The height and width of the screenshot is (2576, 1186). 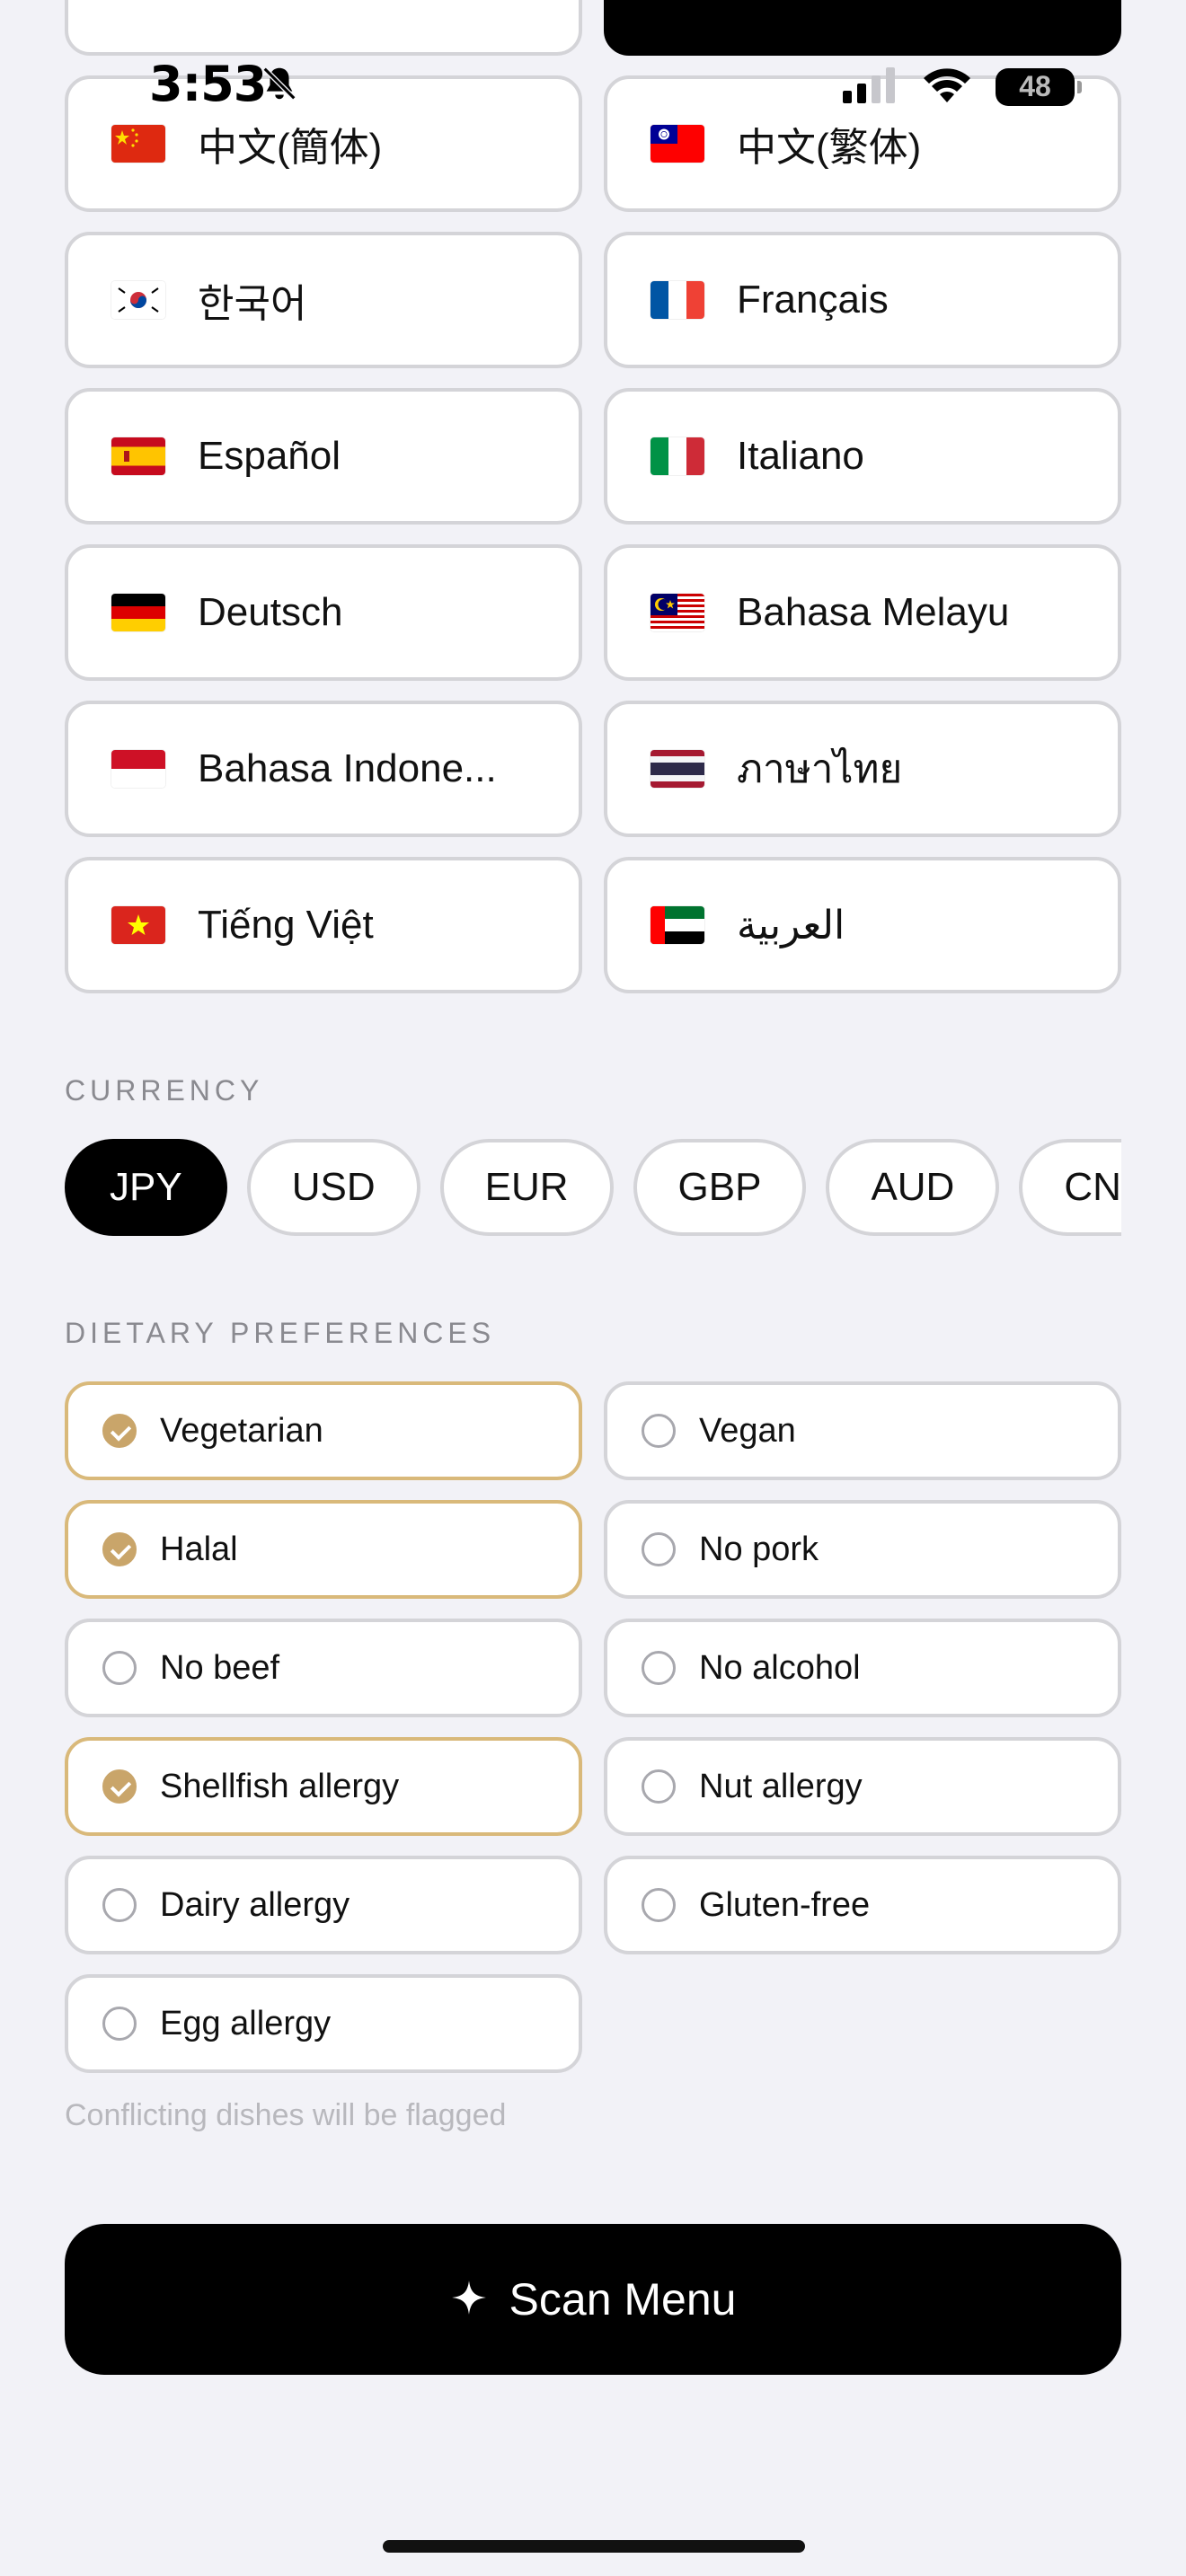 What do you see at coordinates (286, 925) in the screenshot?
I see `language-label: Tiếng Việt` at bounding box center [286, 925].